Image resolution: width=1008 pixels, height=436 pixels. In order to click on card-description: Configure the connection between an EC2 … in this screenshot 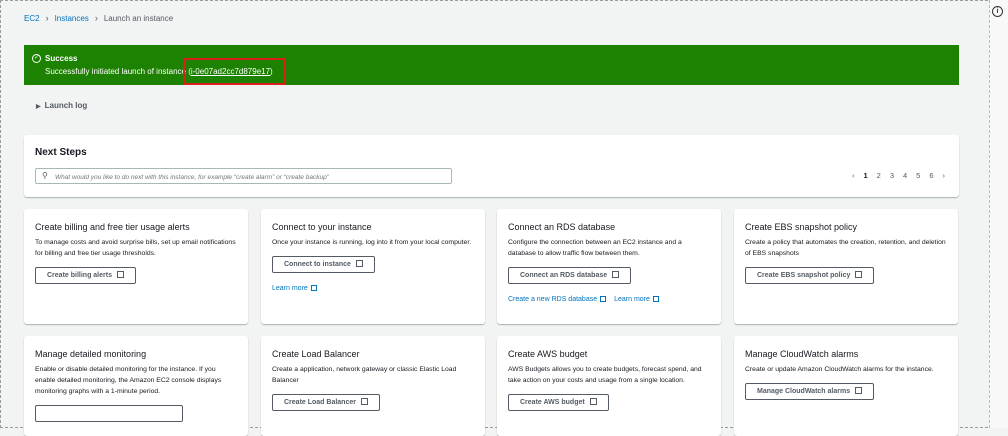, I will do `click(595, 248)`.